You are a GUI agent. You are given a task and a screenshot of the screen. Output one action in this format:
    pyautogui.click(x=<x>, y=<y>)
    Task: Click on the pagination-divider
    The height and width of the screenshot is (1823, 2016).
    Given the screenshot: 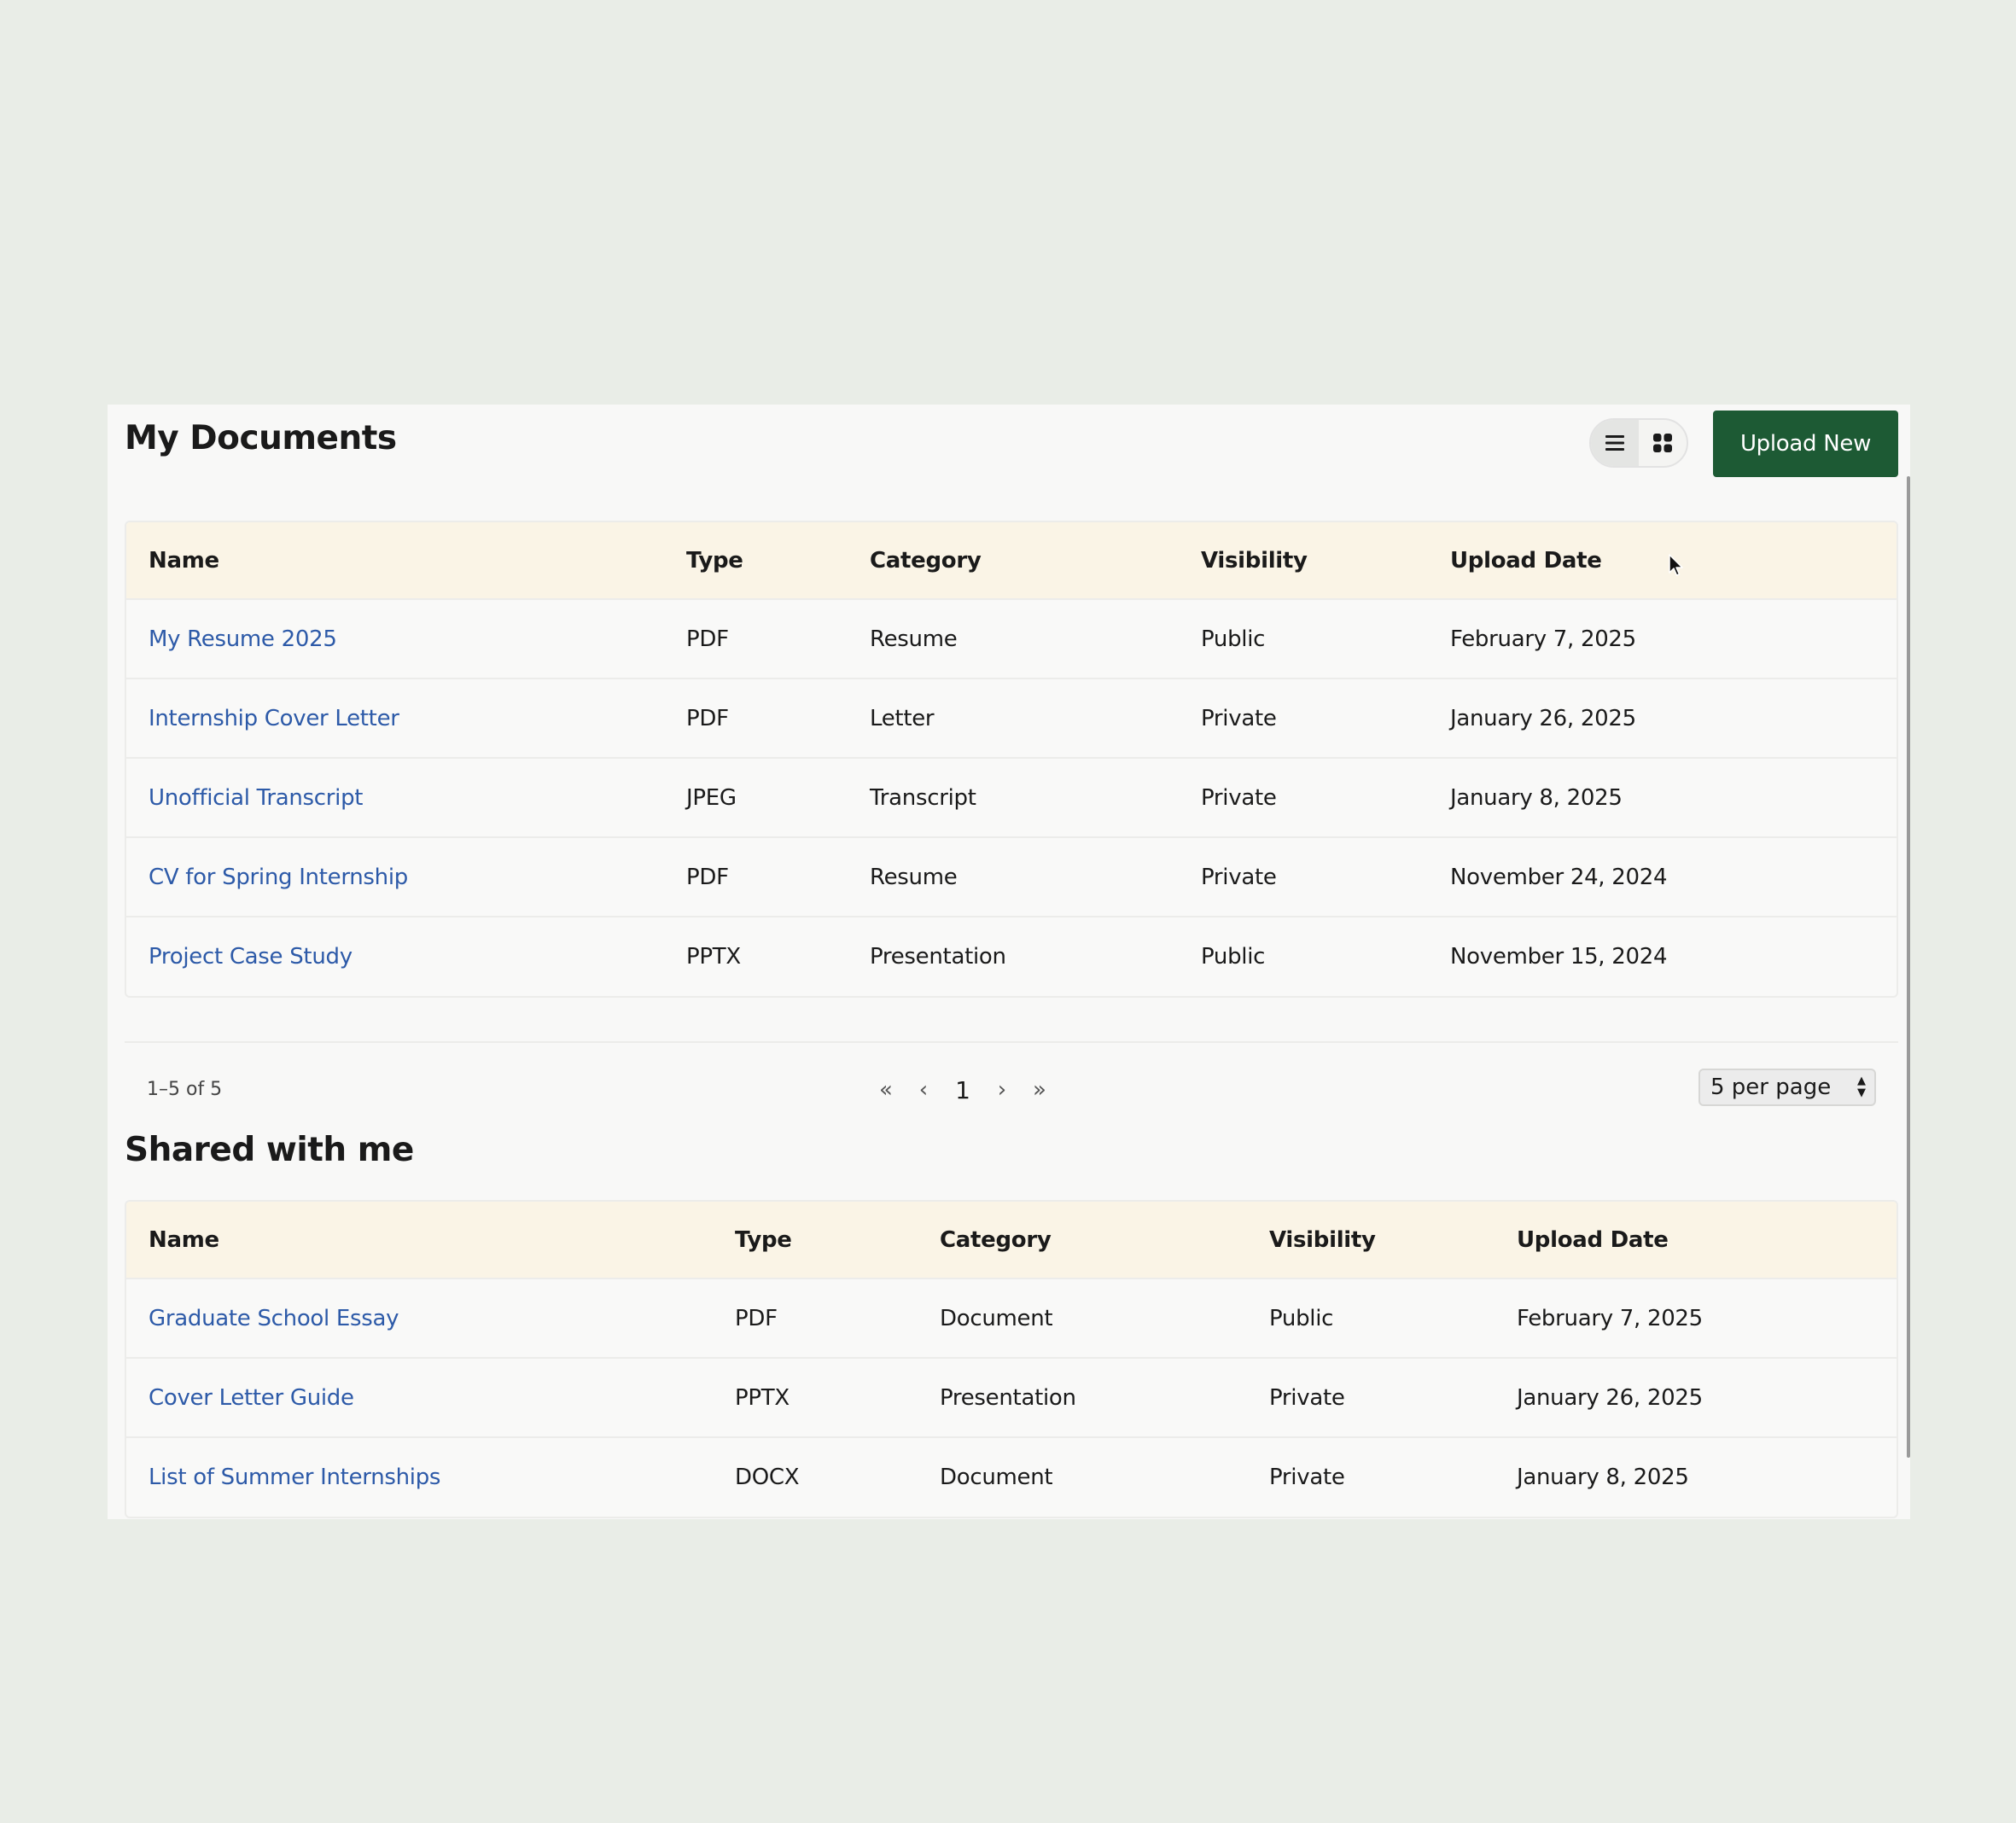 What is the action you would take?
    pyautogui.click(x=1012, y=1042)
    